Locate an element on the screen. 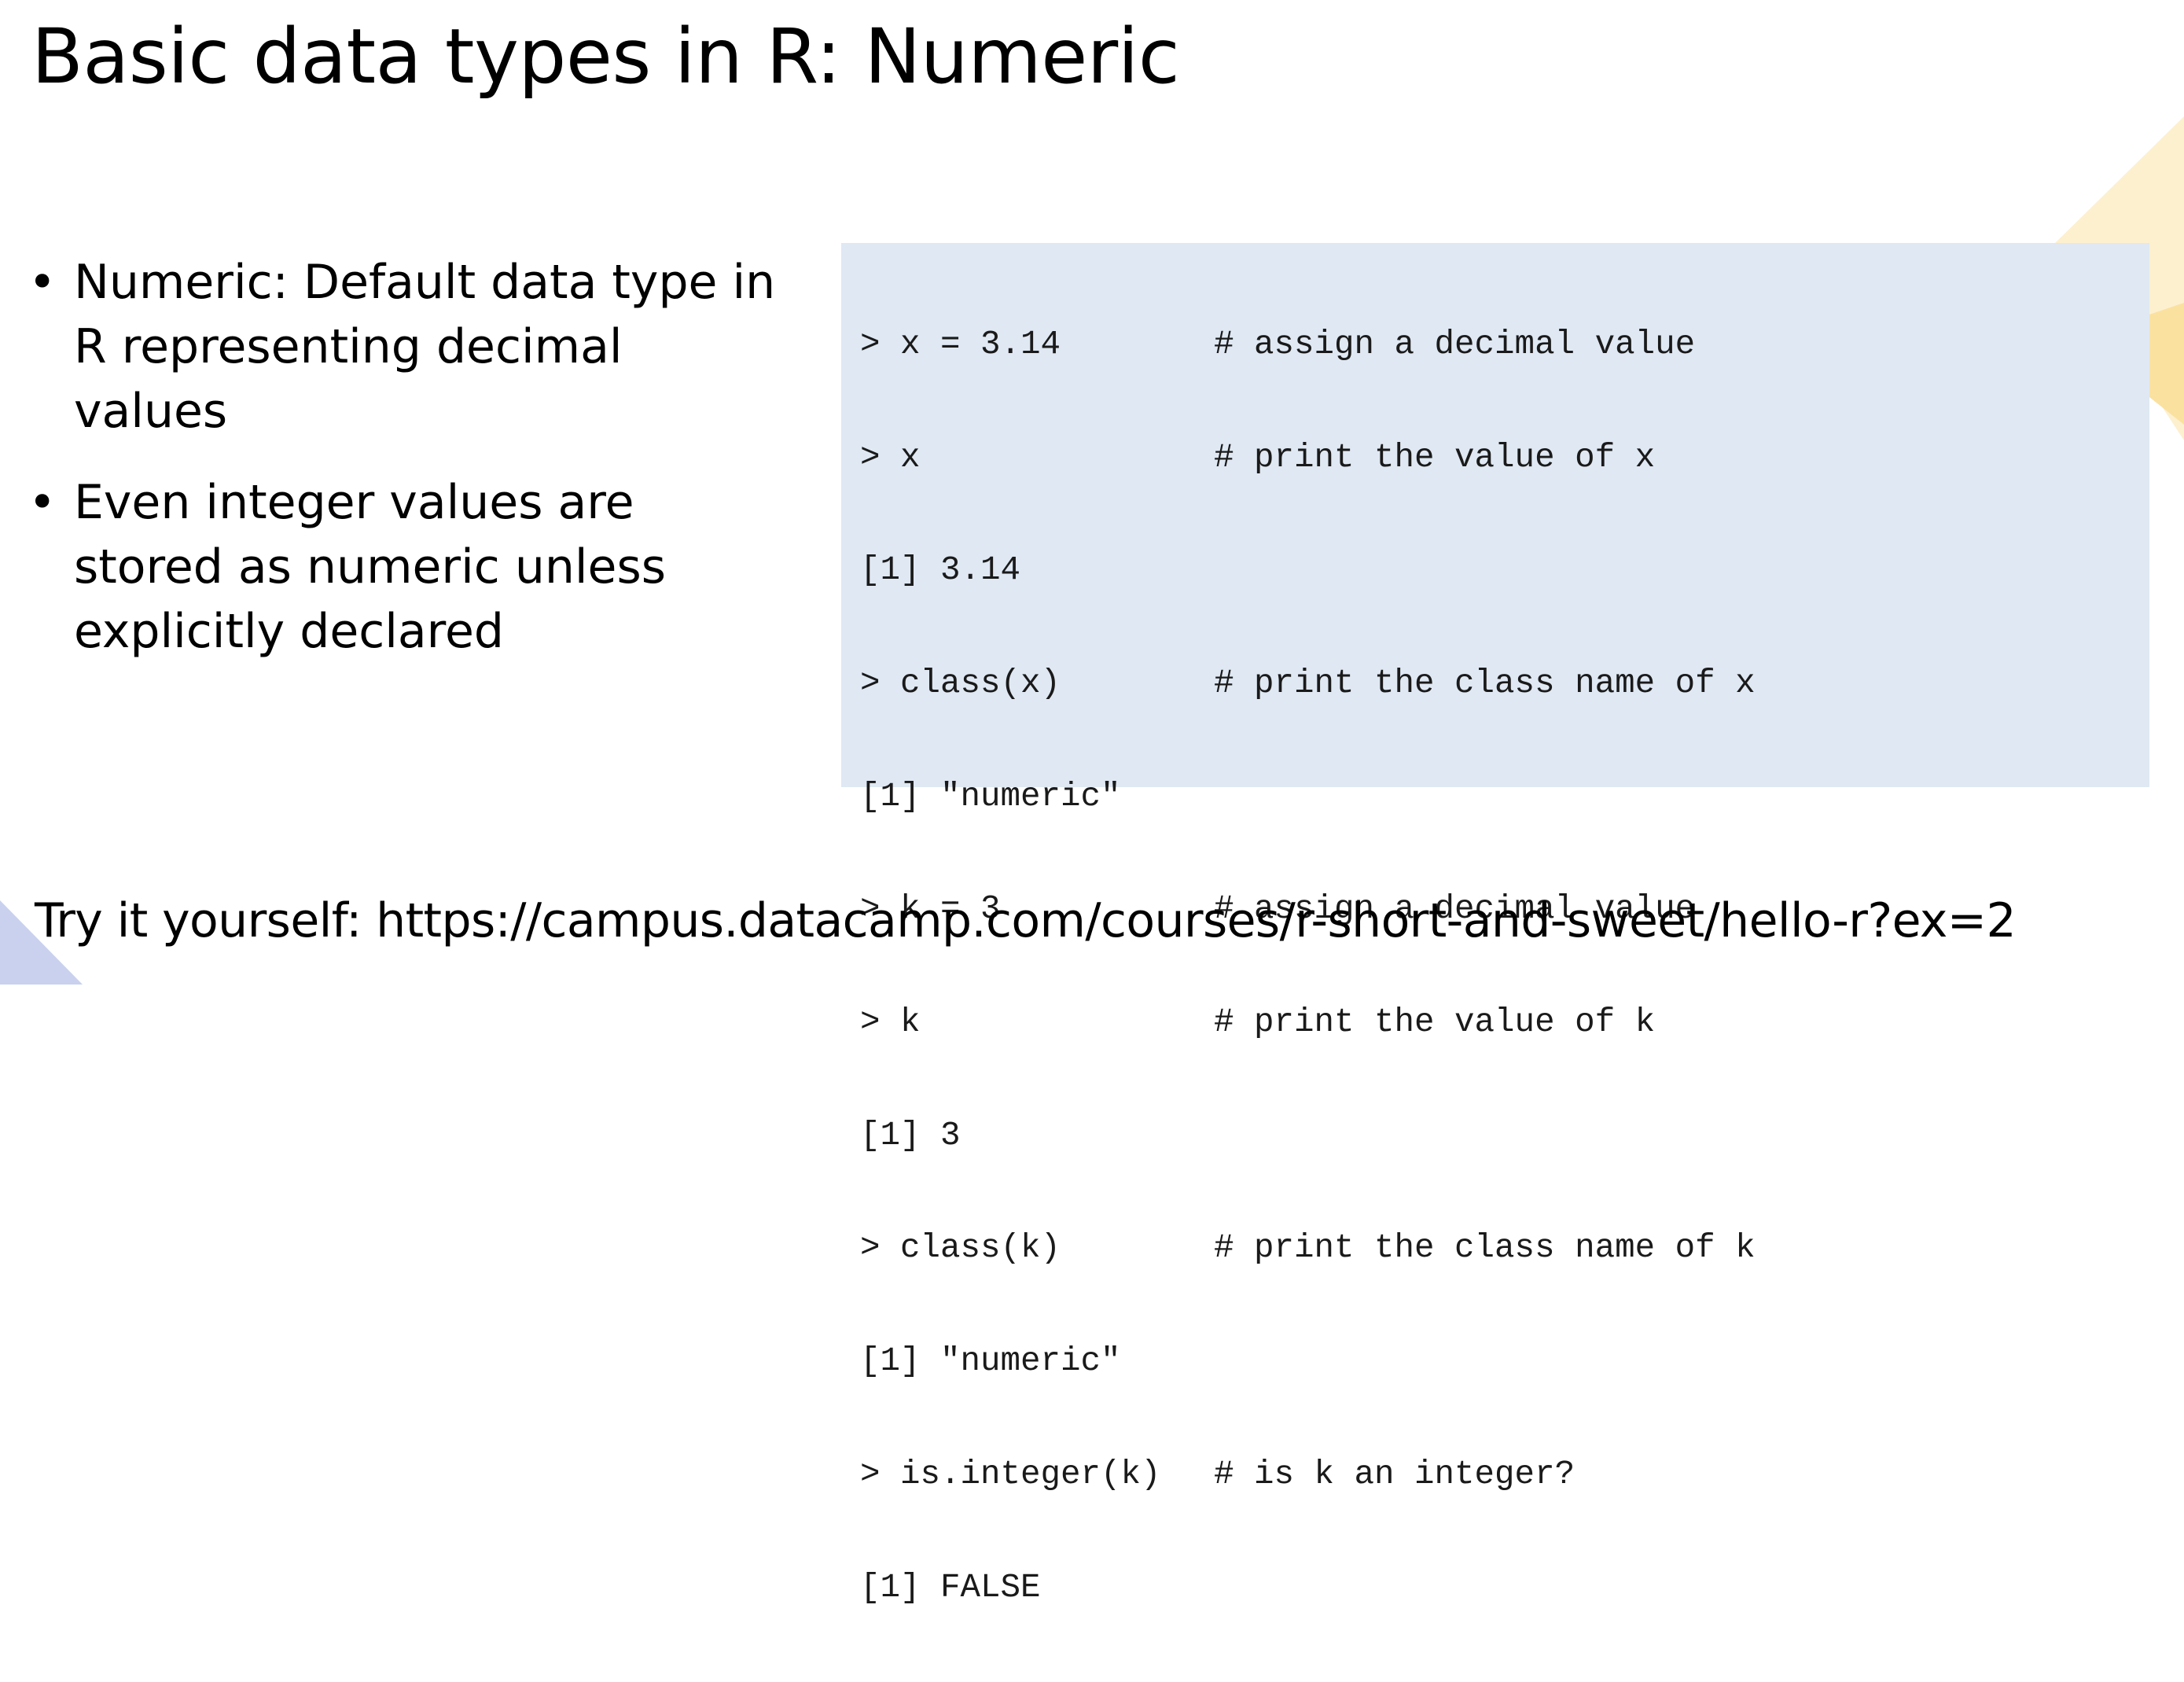 The width and height of the screenshot is (2184, 1682). code-command: > x is located at coordinates (890, 457).